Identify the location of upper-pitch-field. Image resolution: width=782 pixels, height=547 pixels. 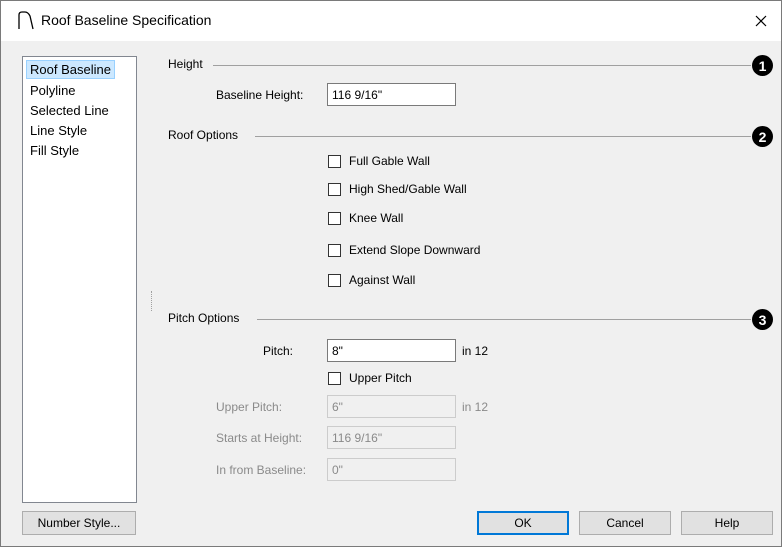
(391, 406).